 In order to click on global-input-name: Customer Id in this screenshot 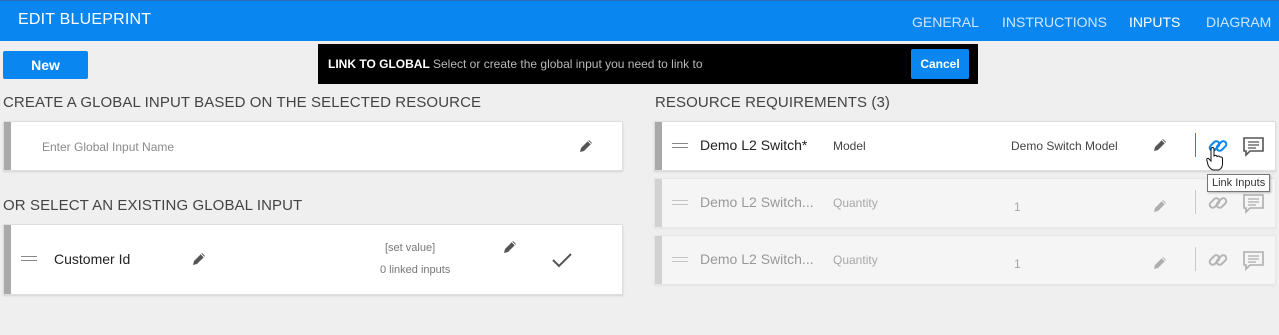, I will do `click(92, 259)`.